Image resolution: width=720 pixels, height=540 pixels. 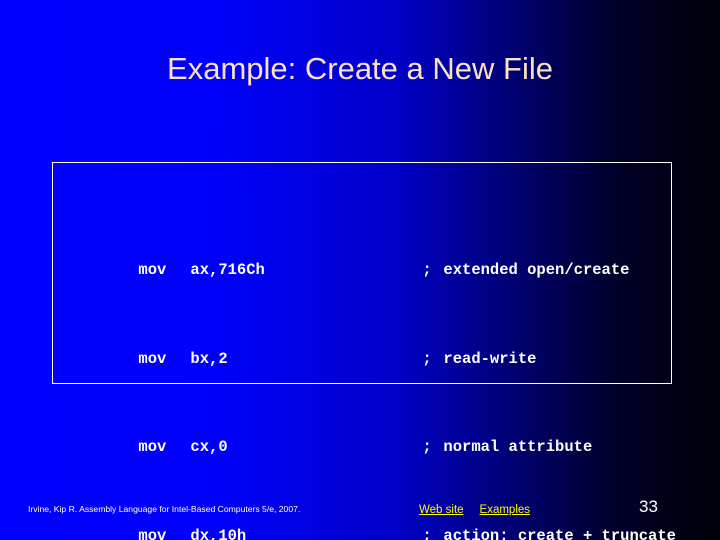 What do you see at coordinates (370, 435) in the screenshot?
I see `code-line: mov cx,0; normal attribute` at bounding box center [370, 435].